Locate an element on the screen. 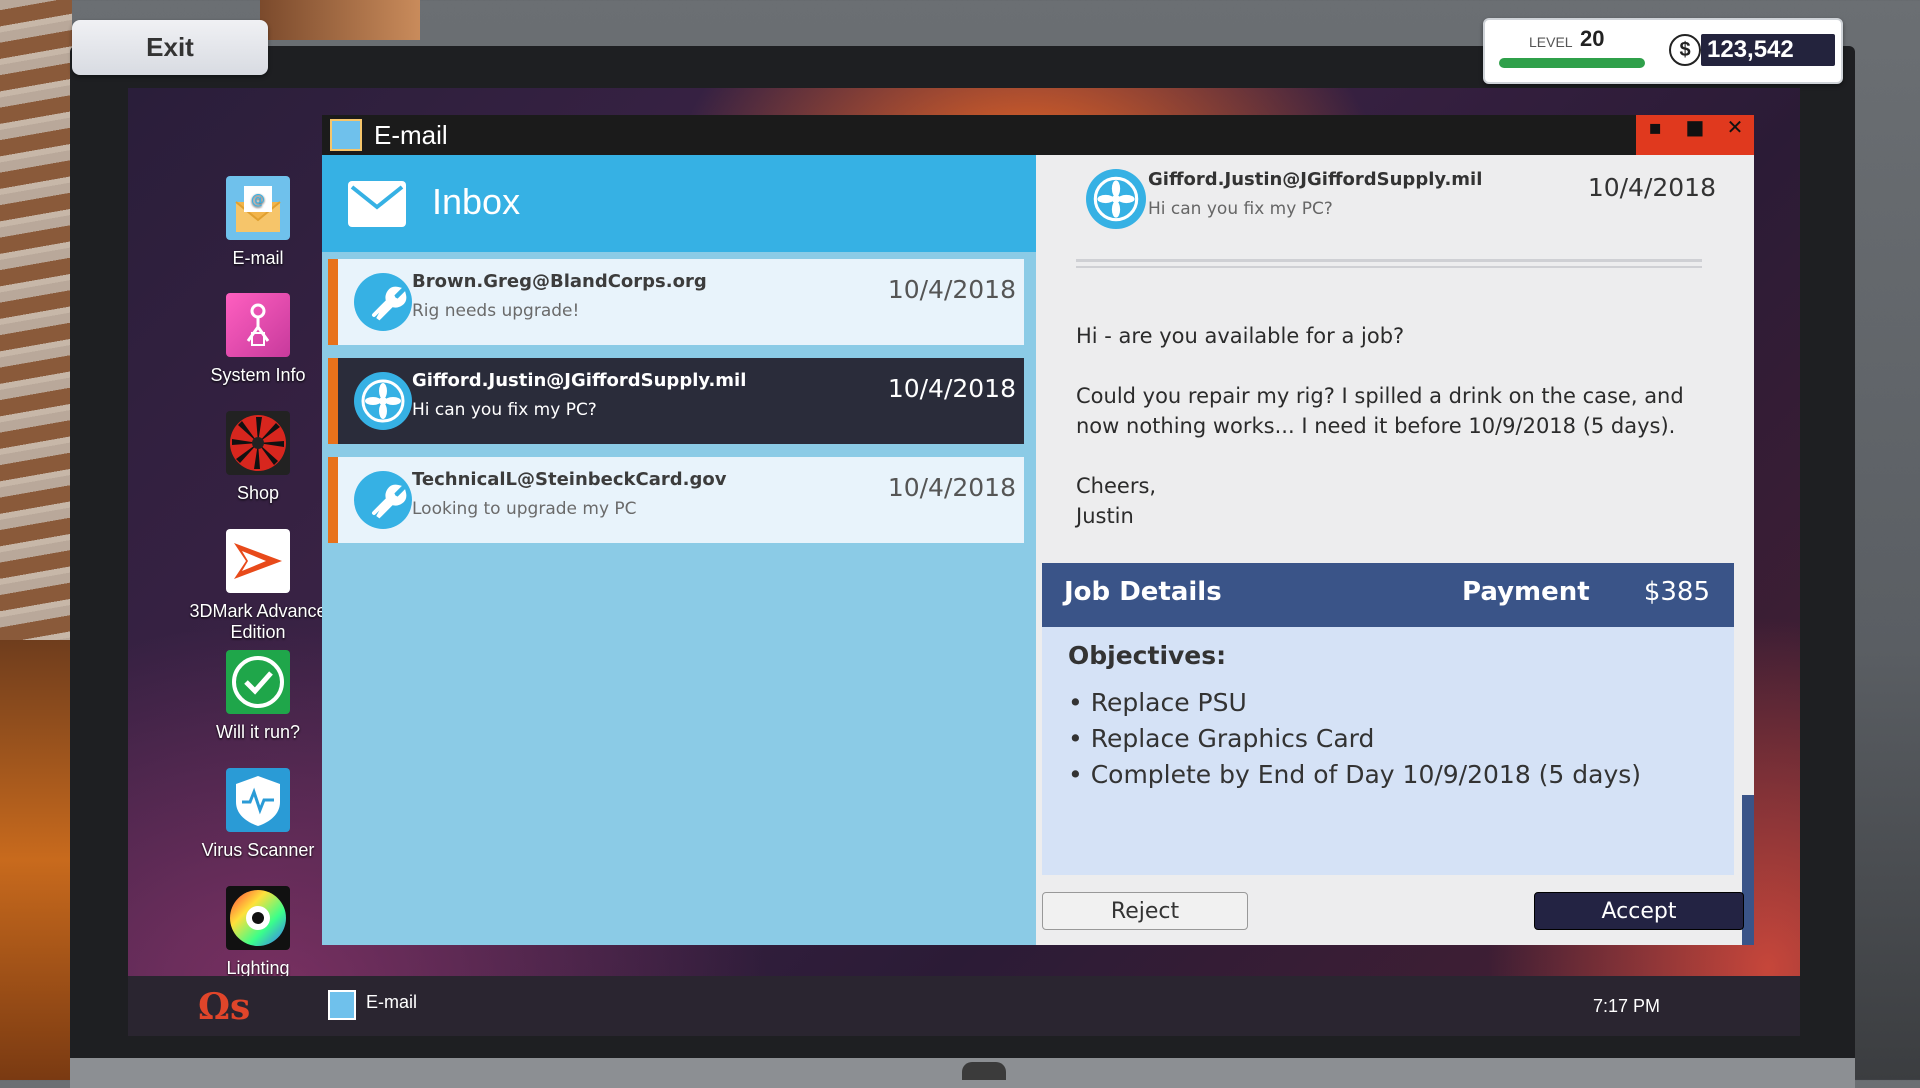  desktop-icon-label: Will it run? is located at coordinates (257, 732).